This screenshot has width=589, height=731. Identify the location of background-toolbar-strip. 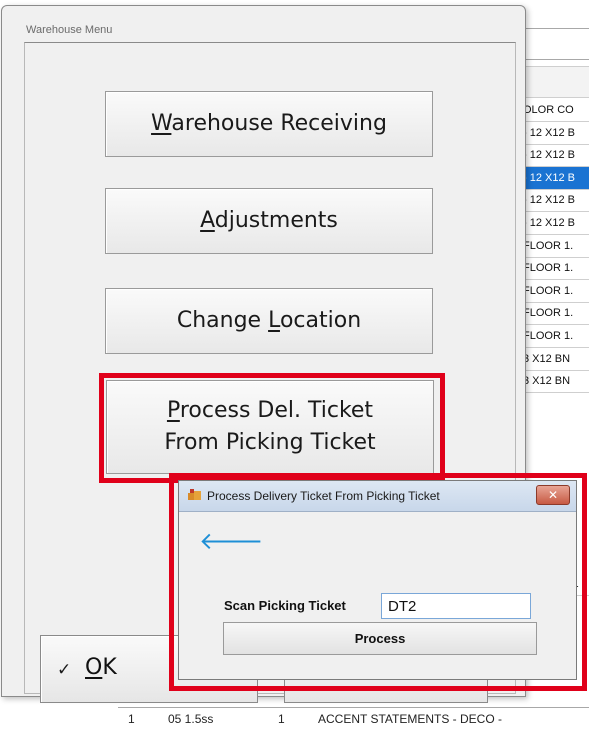
(554, 44).